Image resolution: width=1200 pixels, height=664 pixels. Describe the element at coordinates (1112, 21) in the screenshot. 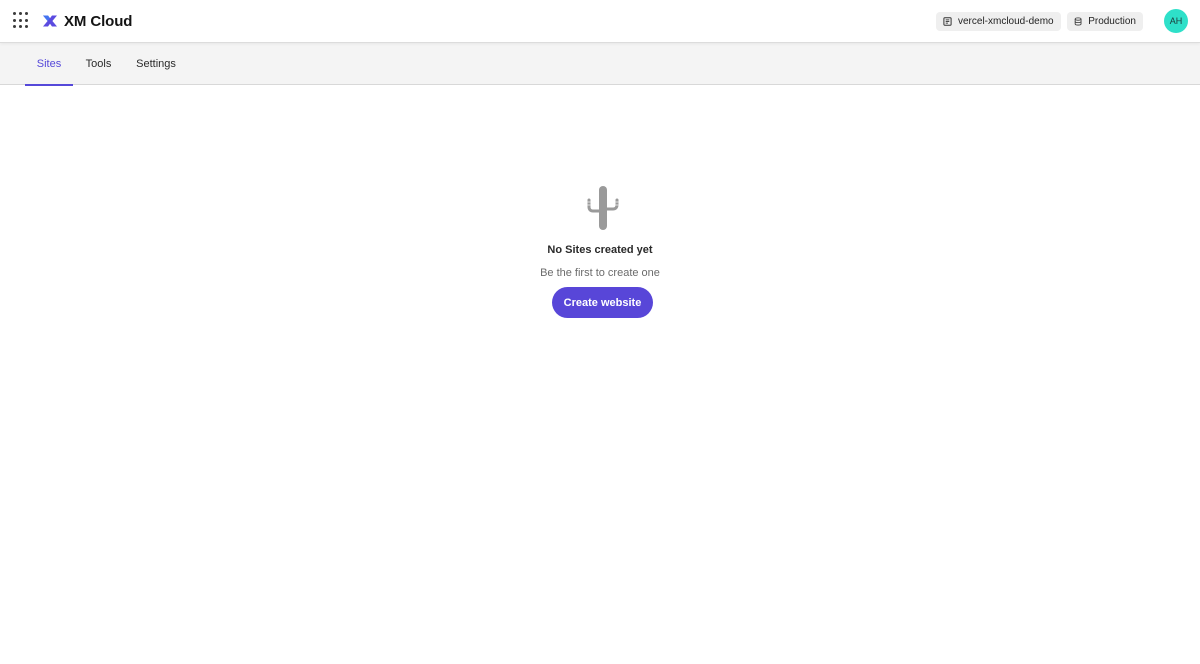

I see `database-label: Production` at that location.